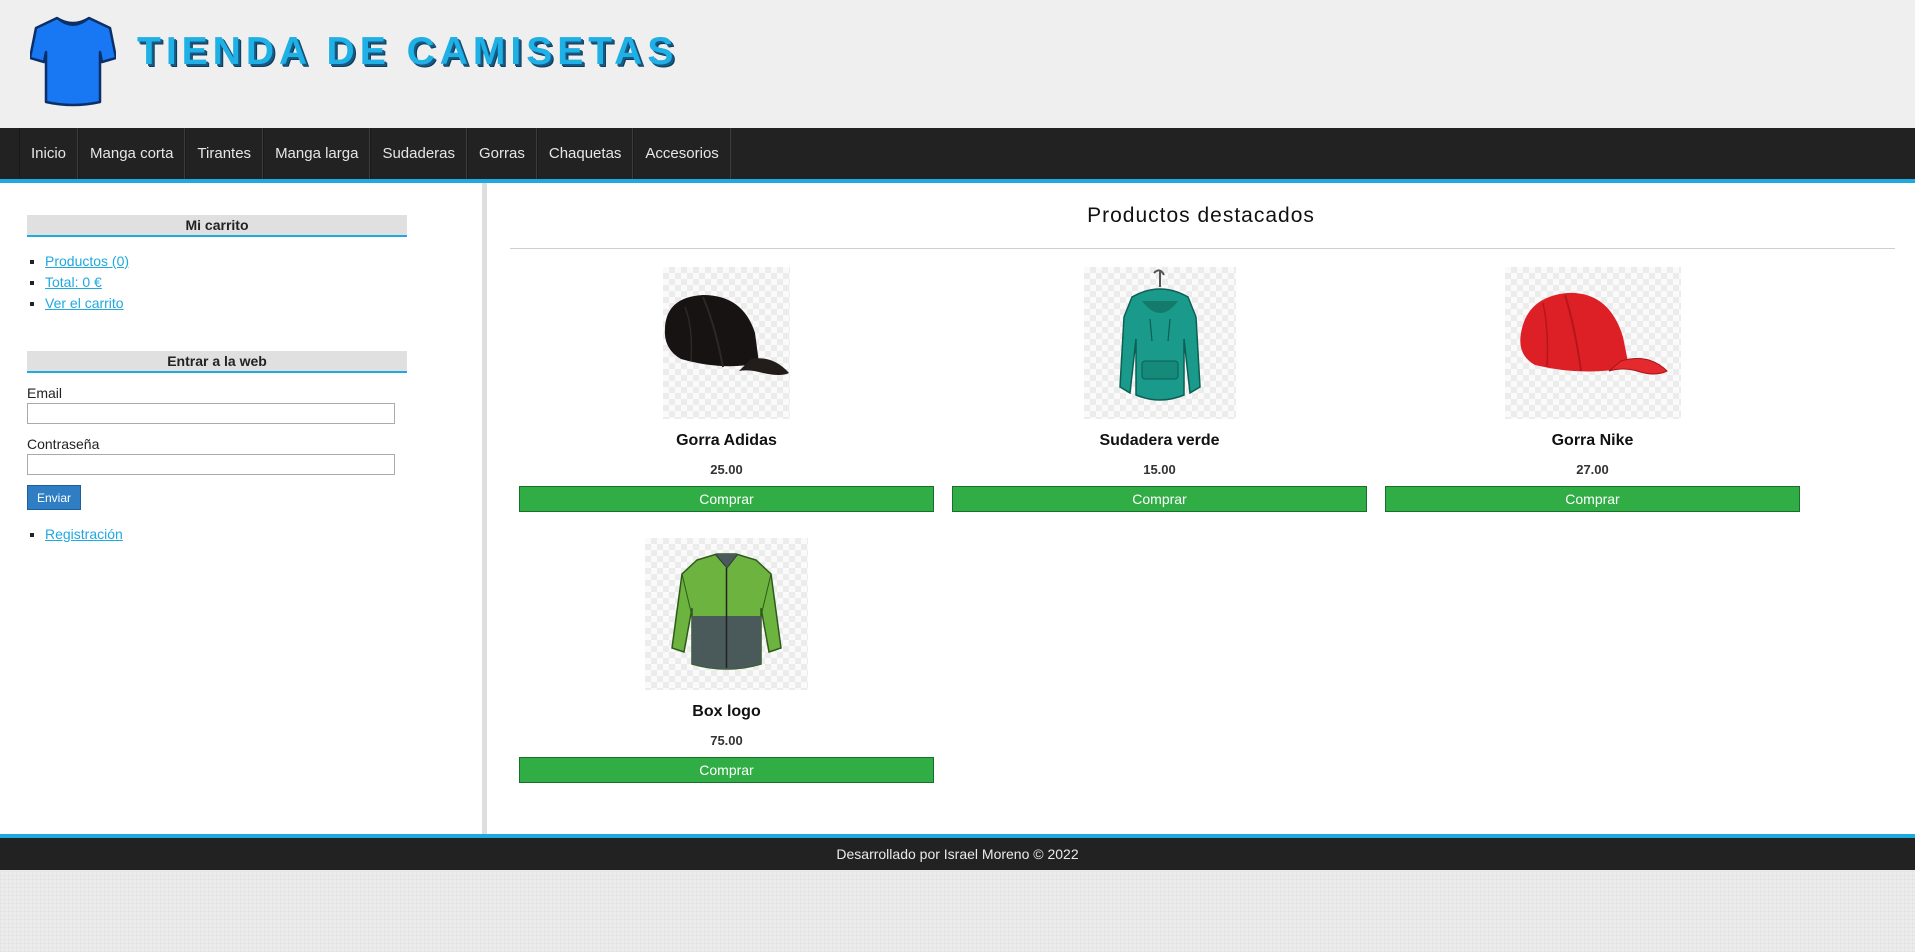 The height and width of the screenshot is (952, 1915). What do you see at coordinates (957, 64) in the screenshot?
I see `site-header: TIENDA DE CAMISETAS` at bounding box center [957, 64].